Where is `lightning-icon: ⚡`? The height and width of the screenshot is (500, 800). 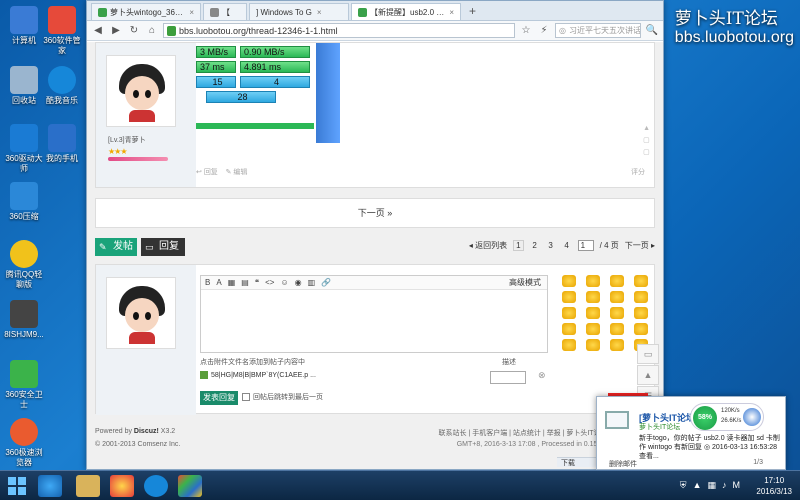 lightning-icon: ⚡ is located at coordinates (544, 31).